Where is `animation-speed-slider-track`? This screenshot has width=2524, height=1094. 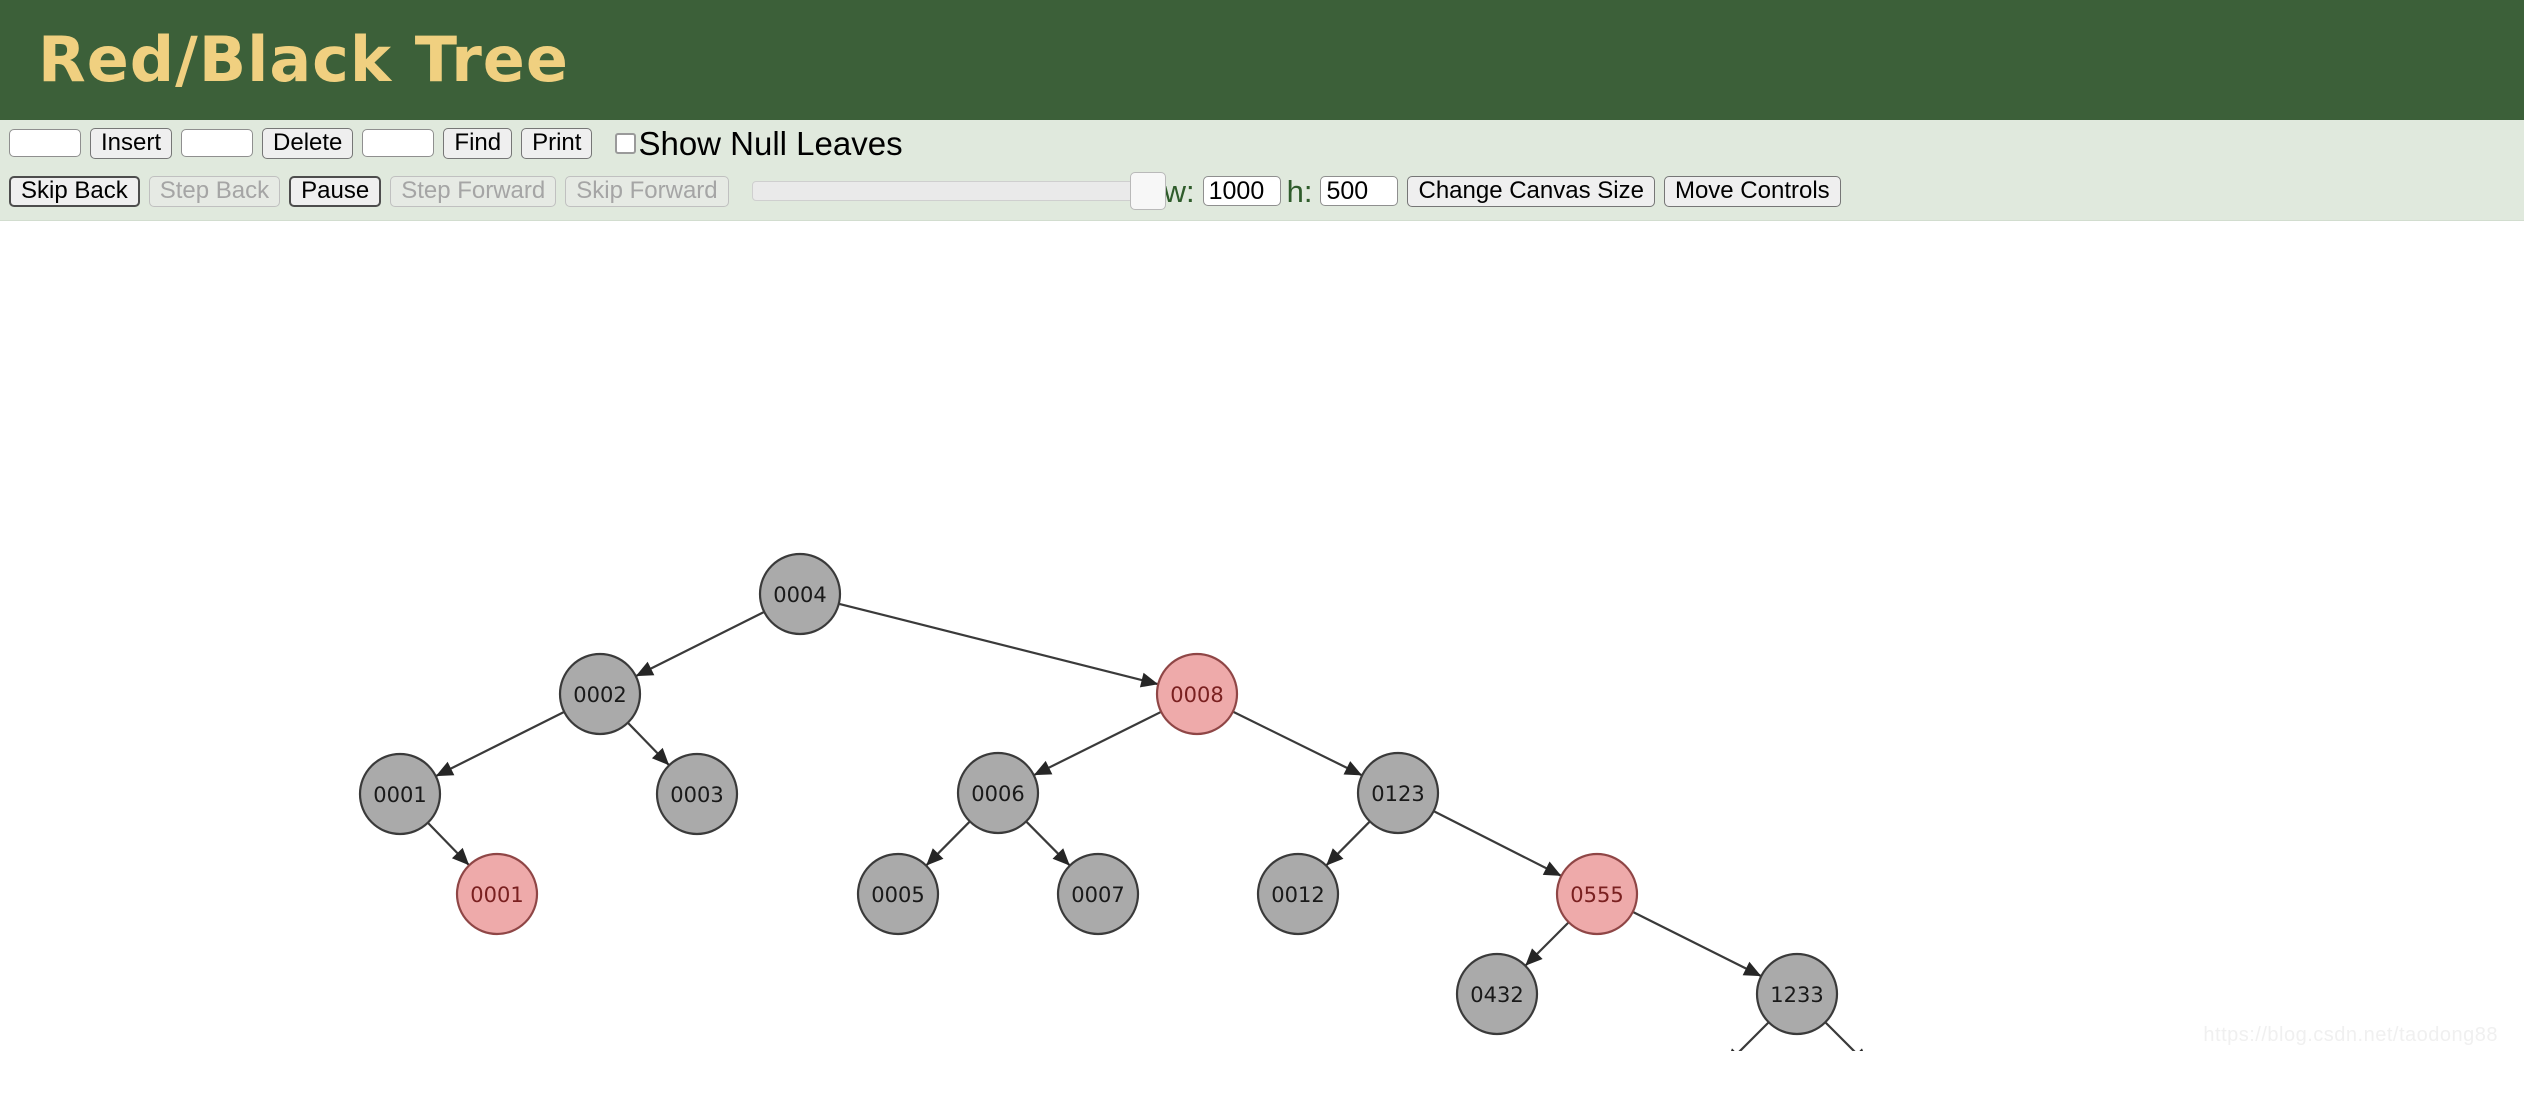
animation-speed-slider-track is located at coordinates (951, 191).